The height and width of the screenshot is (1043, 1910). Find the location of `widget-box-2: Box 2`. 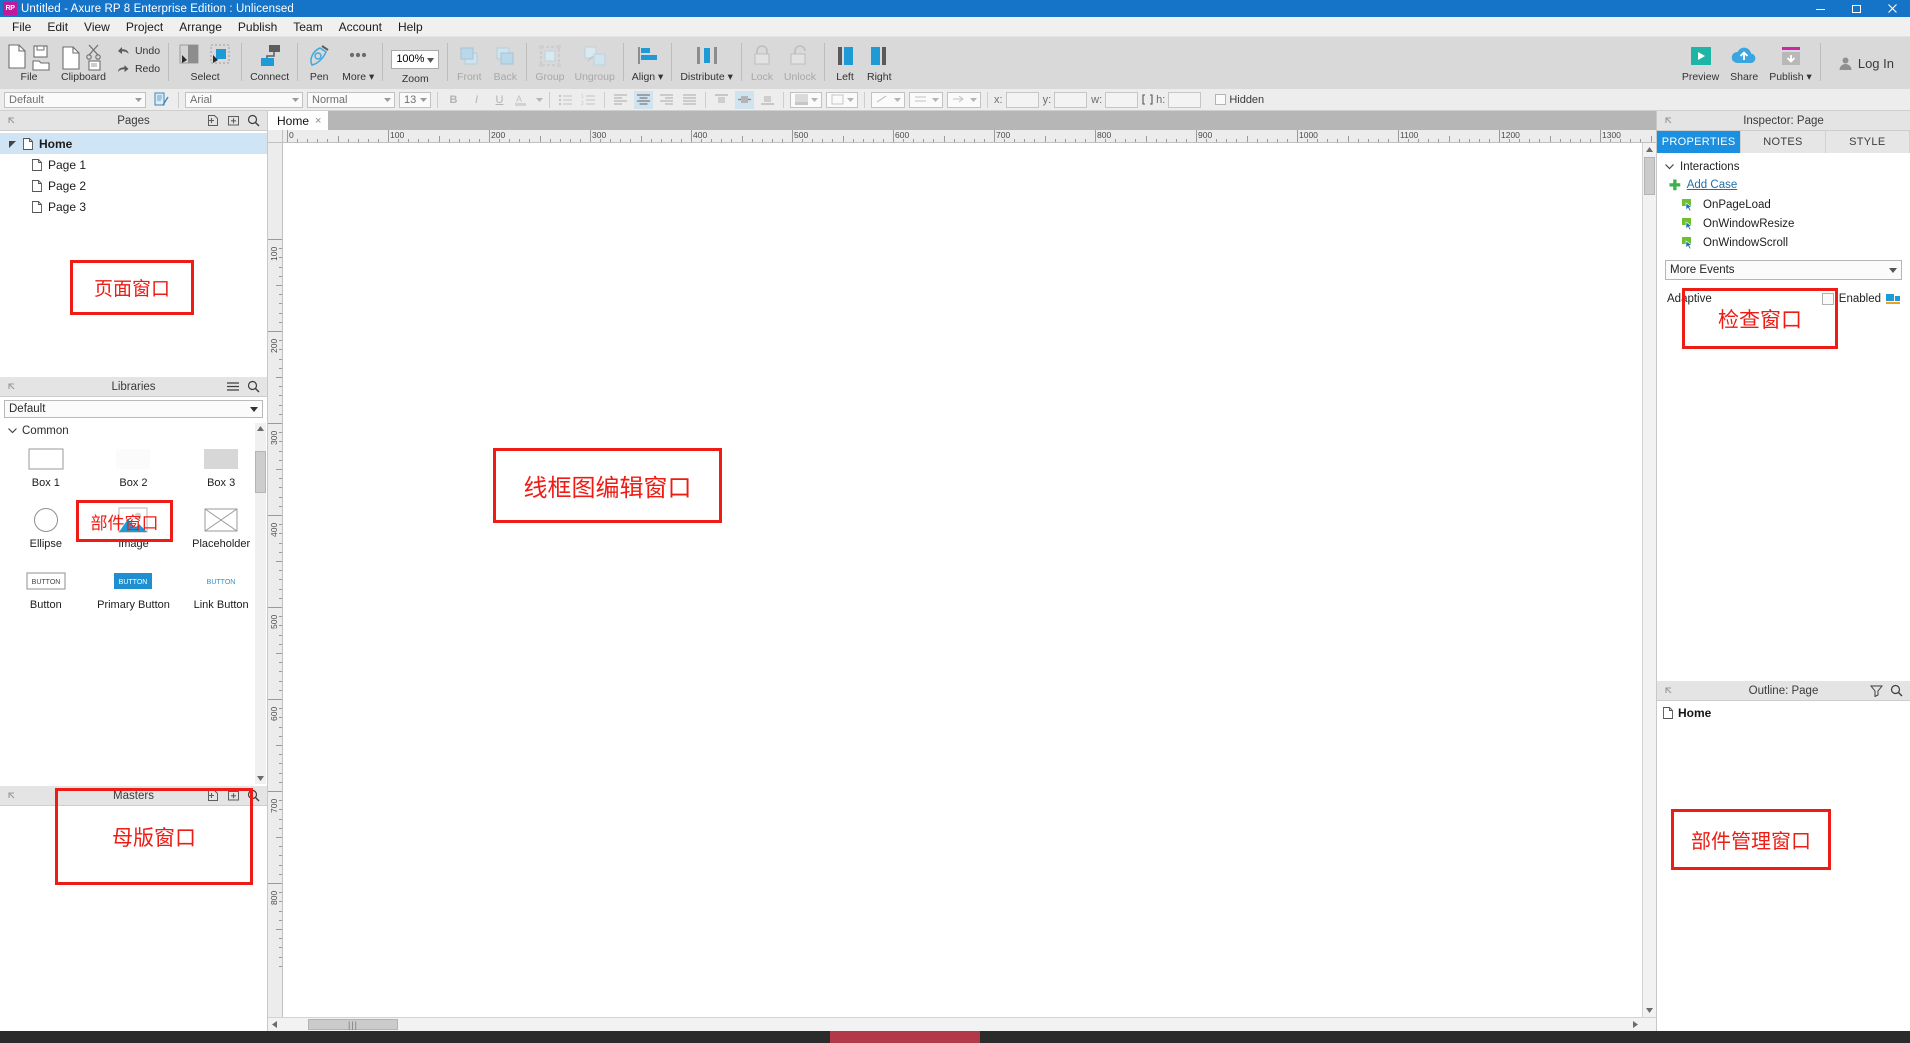

widget-box-2: Box 2 is located at coordinates (134, 473).